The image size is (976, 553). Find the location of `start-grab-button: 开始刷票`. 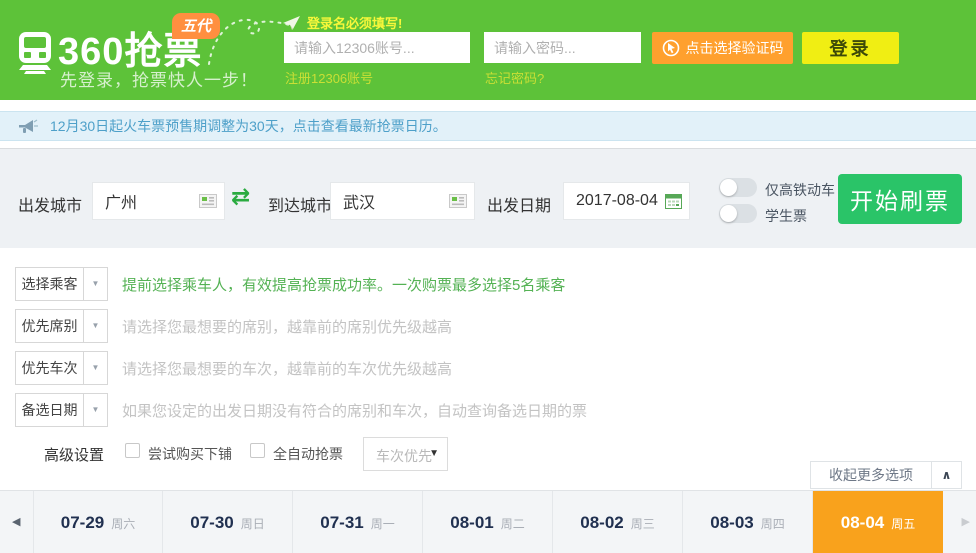

start-grab-button: 开始刷票 is located at coordinates (900, 199).